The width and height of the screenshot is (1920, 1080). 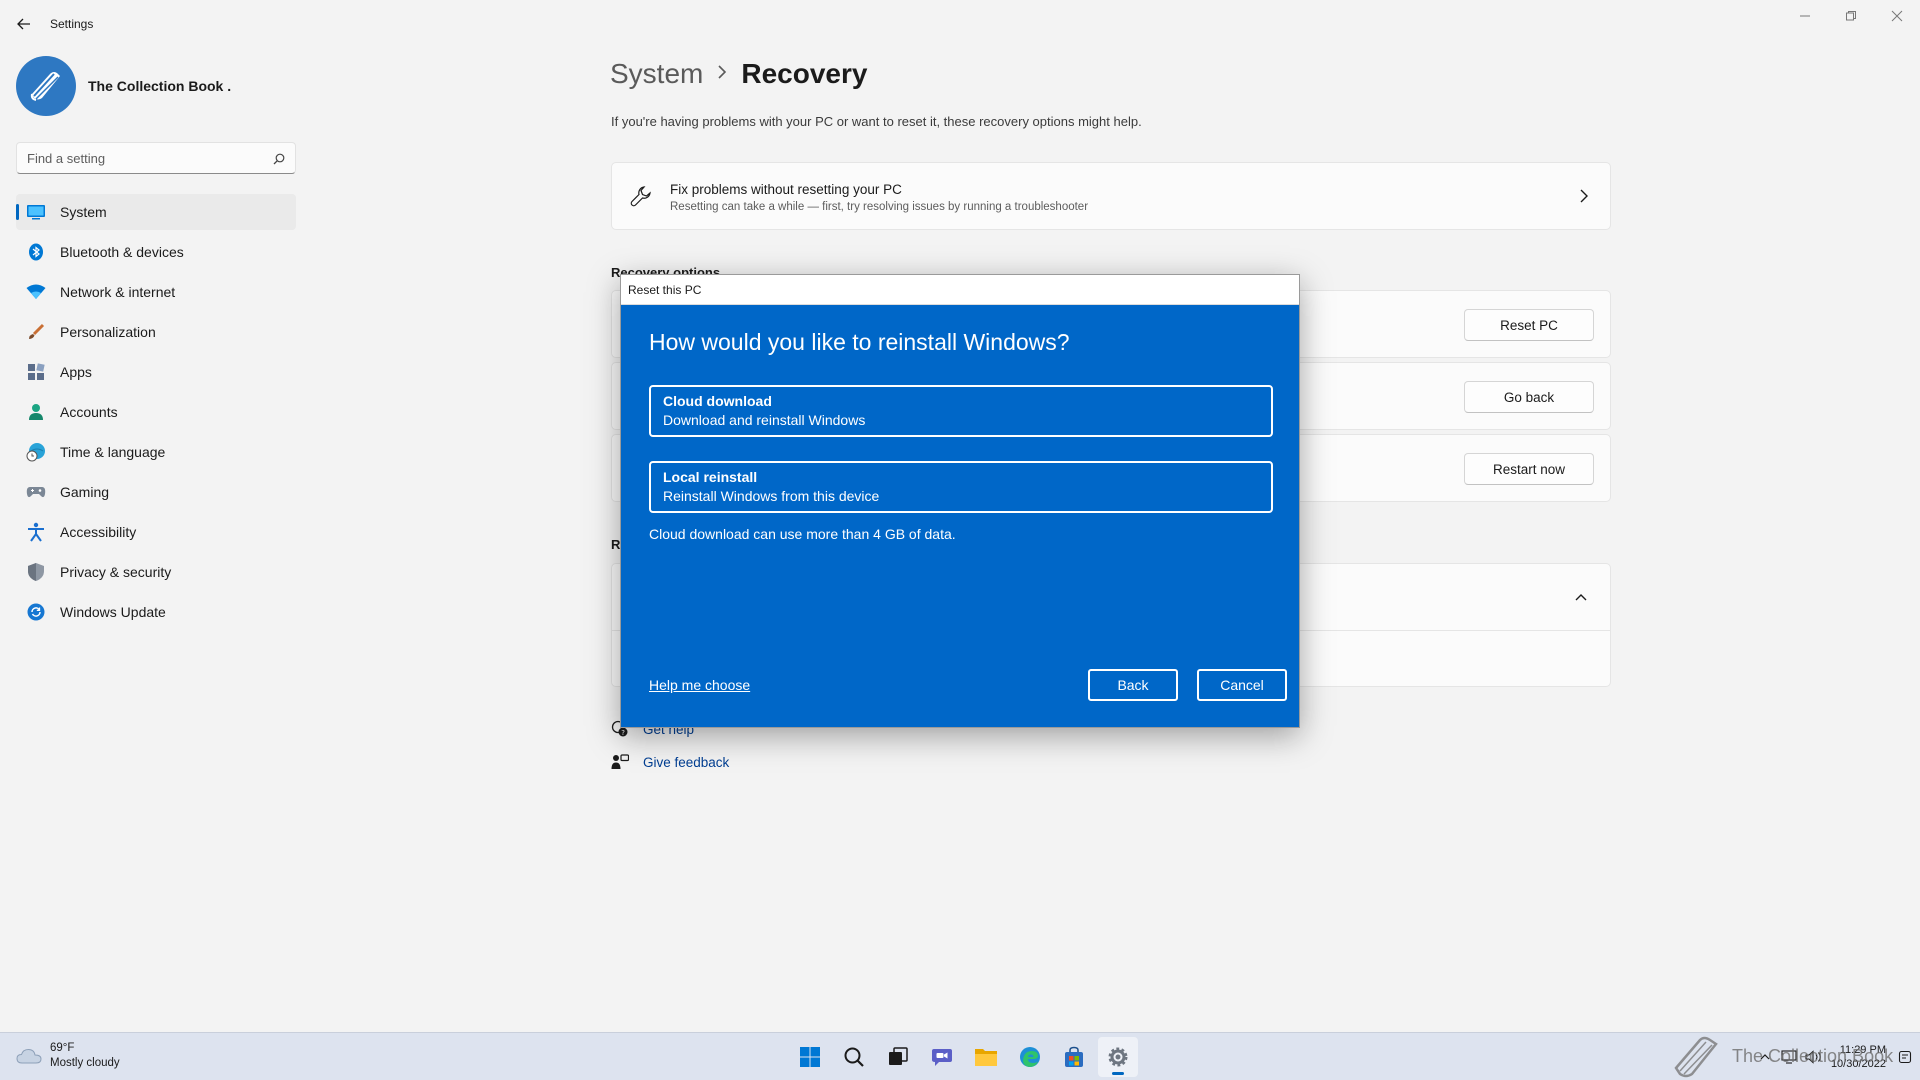 I want to click on accessibility-icon, so click(x=36, y=532).